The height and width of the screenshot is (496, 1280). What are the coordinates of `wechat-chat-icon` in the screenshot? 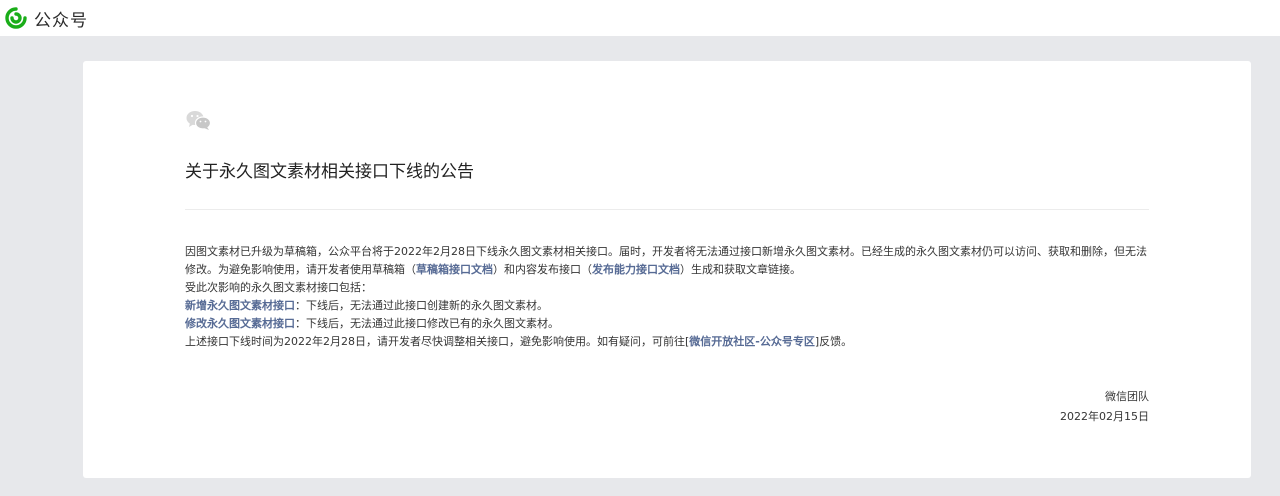 It's located at (199, 120).